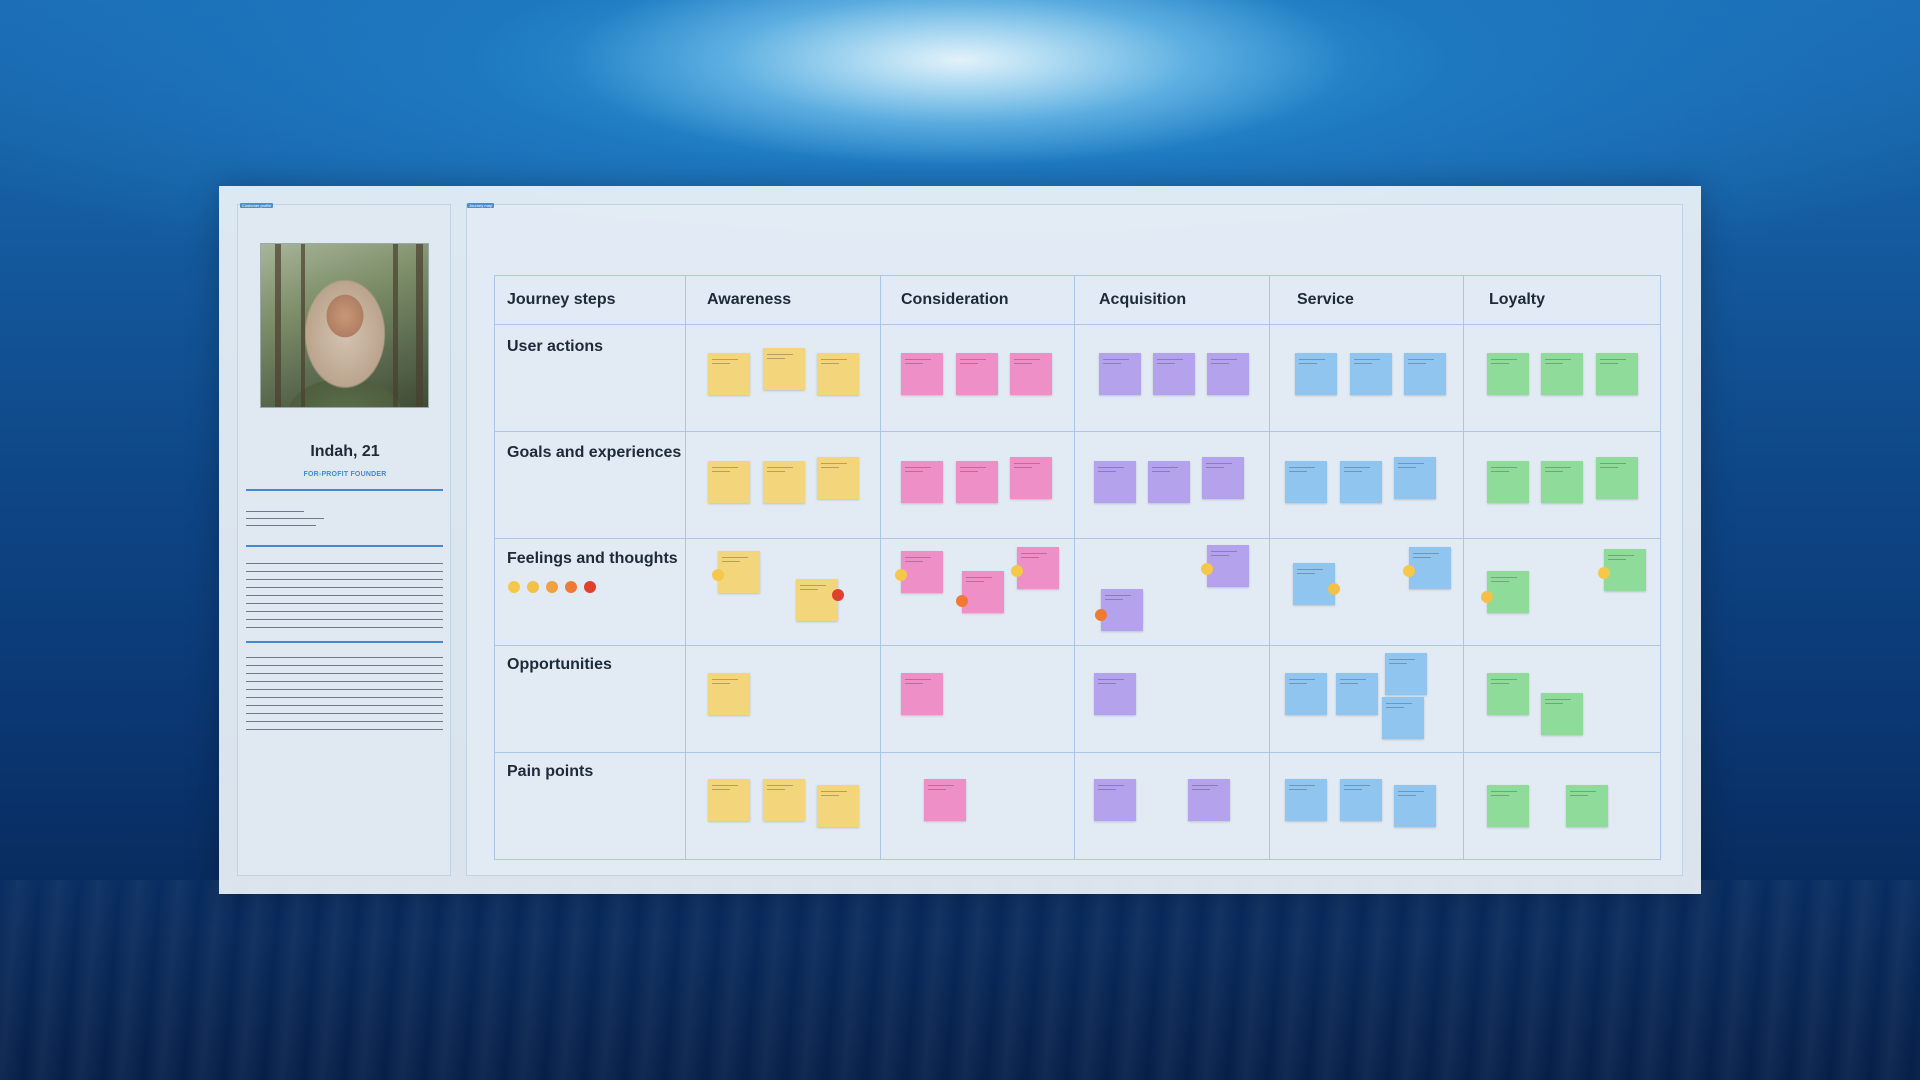 The width and height of the screenshot is (1920, 1080). Describe the element at coordinates (1517, 299) in the screenshot. I see `header-loyalty: Loyalty` at that location.